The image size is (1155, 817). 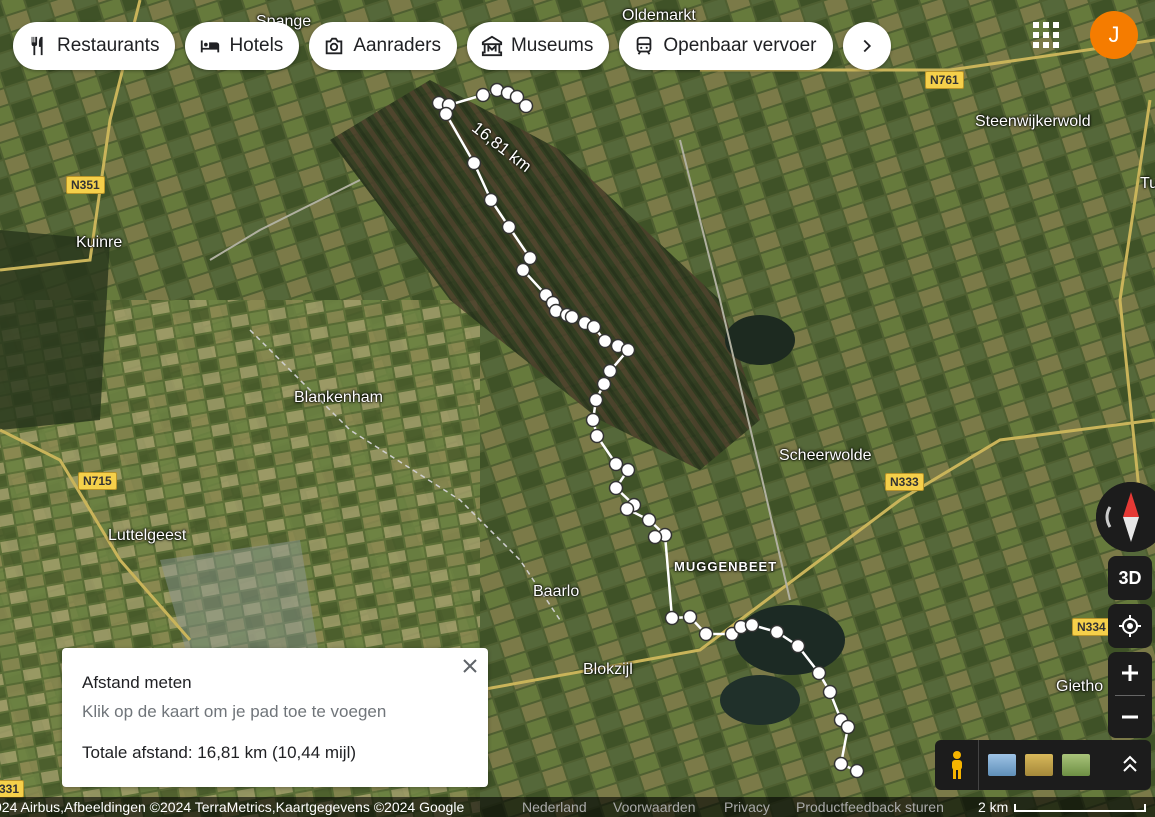 What do you see at coordinates (85, 185) in the screenshot?
I see `road-shield-n351: N351` at bounding box center [85, 185].